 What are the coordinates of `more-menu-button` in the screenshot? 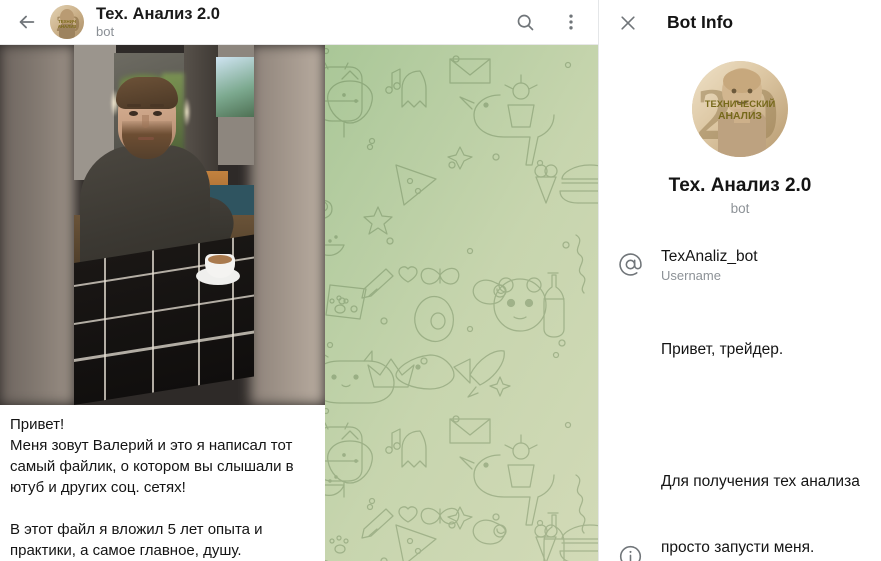 It's located at (571, 22).